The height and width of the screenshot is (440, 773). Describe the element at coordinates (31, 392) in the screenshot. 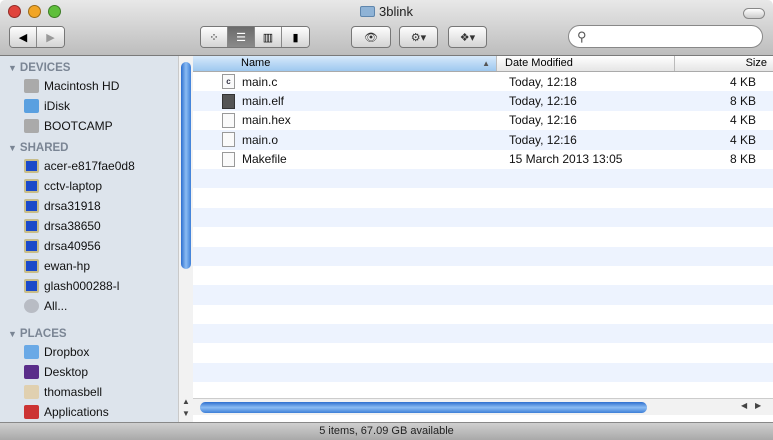

I see `home-icon` at that location.